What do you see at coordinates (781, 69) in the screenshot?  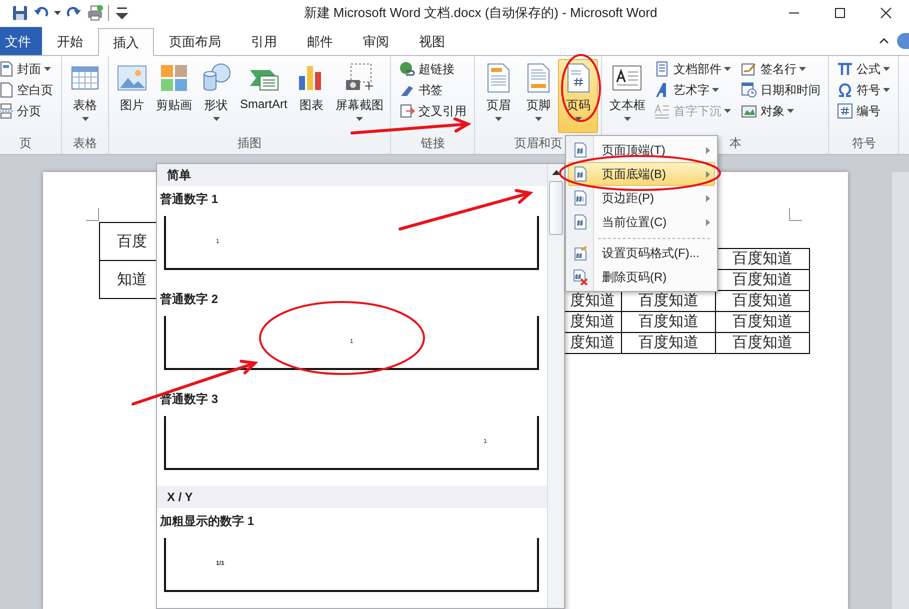 I see `ribbon-button: 签名行` at bounding box center [781, 69].